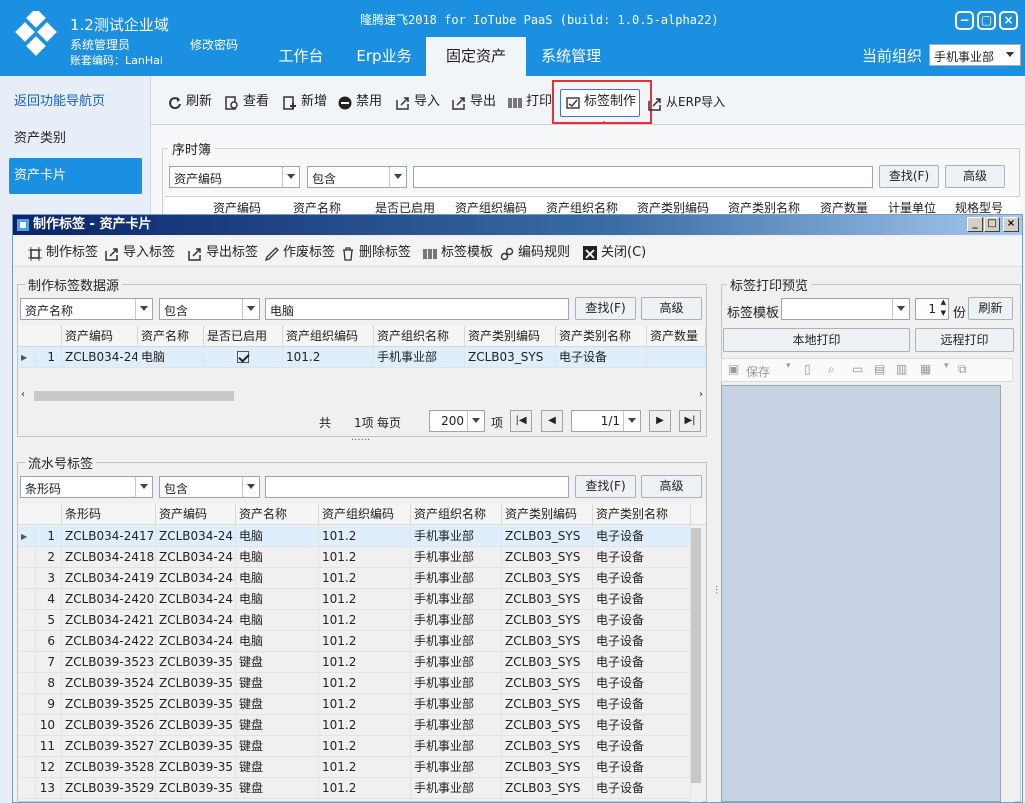 This screenshot has width=1025, height=803. What do you see at coordinates (209, 309) in the screenshot?
I see `source-op-select: 包含` at bounding box center [209, 309].